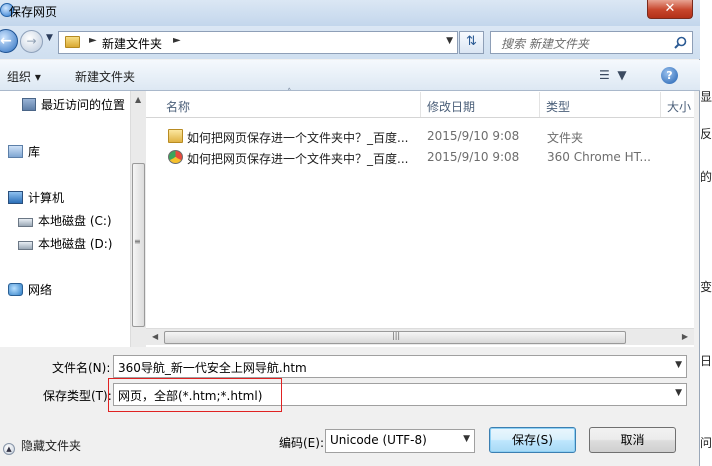 This screenshot has height=466, width=712. What do you see at coordinates (34, 152) in the screenshot?
I see `sidebar-item-label: 库` at bounding box center [34, 152].